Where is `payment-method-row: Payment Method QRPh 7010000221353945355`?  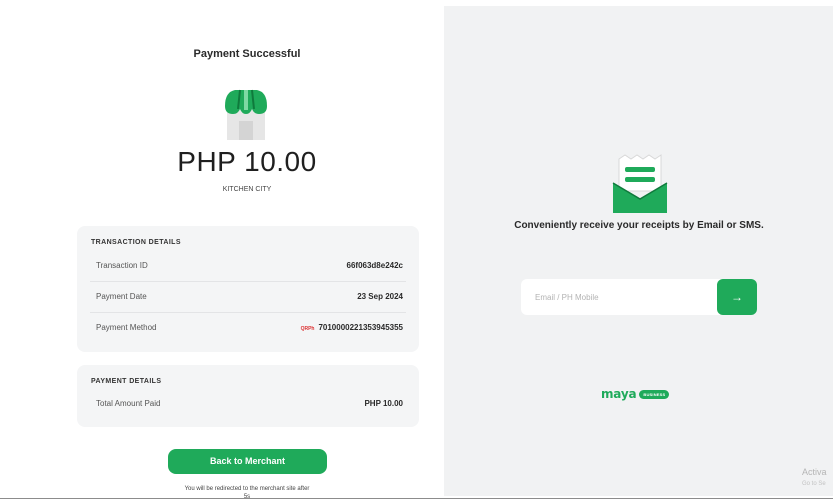 payment-method-row: Payment Method QRPh 7010000221353945355 is located at coordinates (248, 329).